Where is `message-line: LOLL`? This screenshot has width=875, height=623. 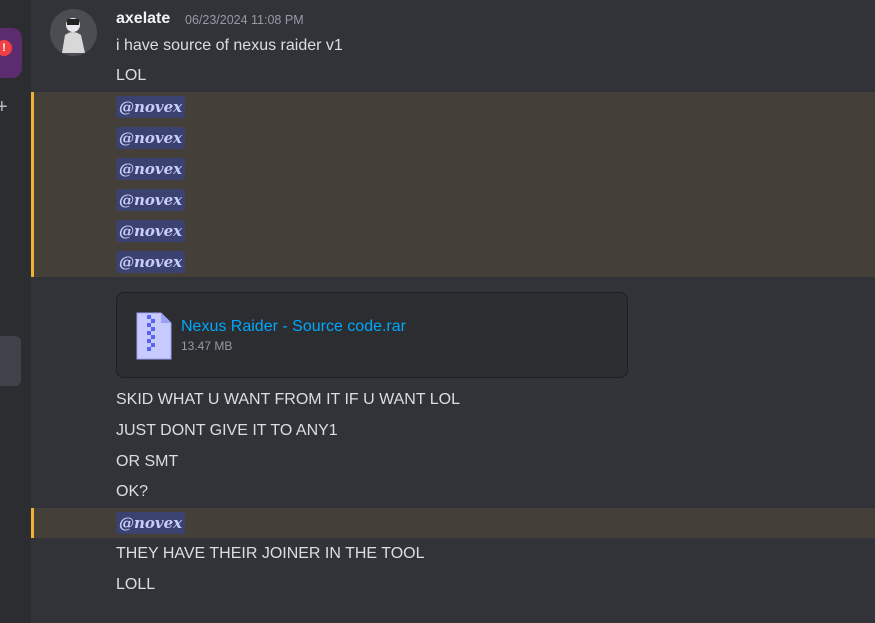
message-line: LOLL is located at coordinates (136, 584).